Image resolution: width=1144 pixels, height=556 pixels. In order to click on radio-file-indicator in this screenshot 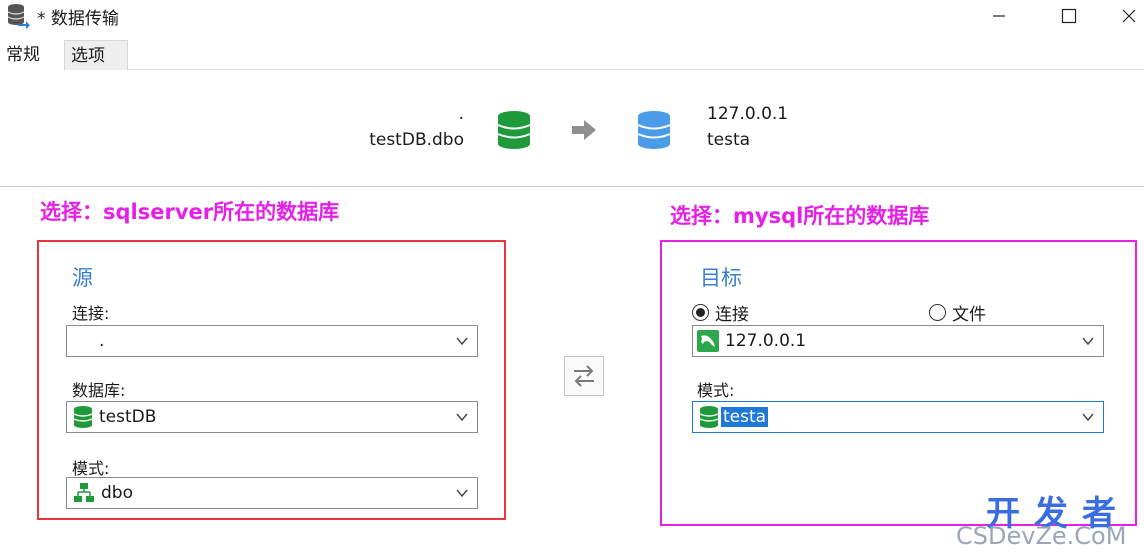, I will do `click(937, 312)`.